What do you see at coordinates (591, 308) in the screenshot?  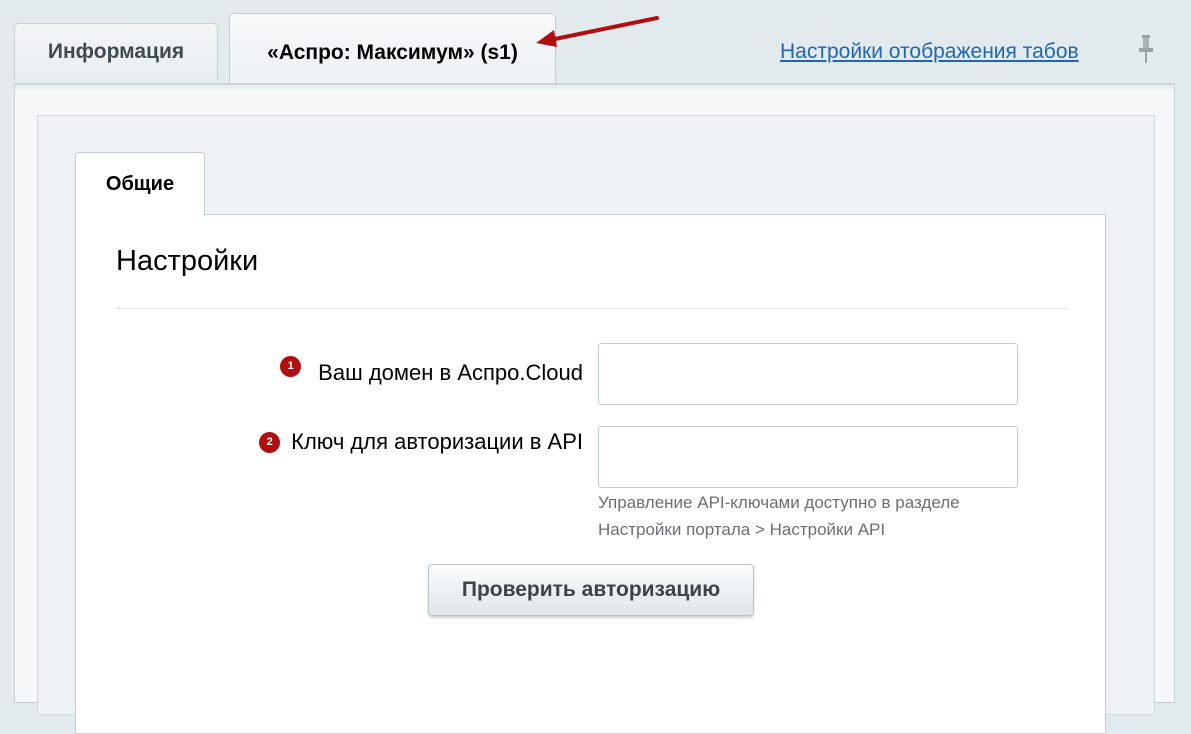 I see `divider` at bounding box center [591, 308].